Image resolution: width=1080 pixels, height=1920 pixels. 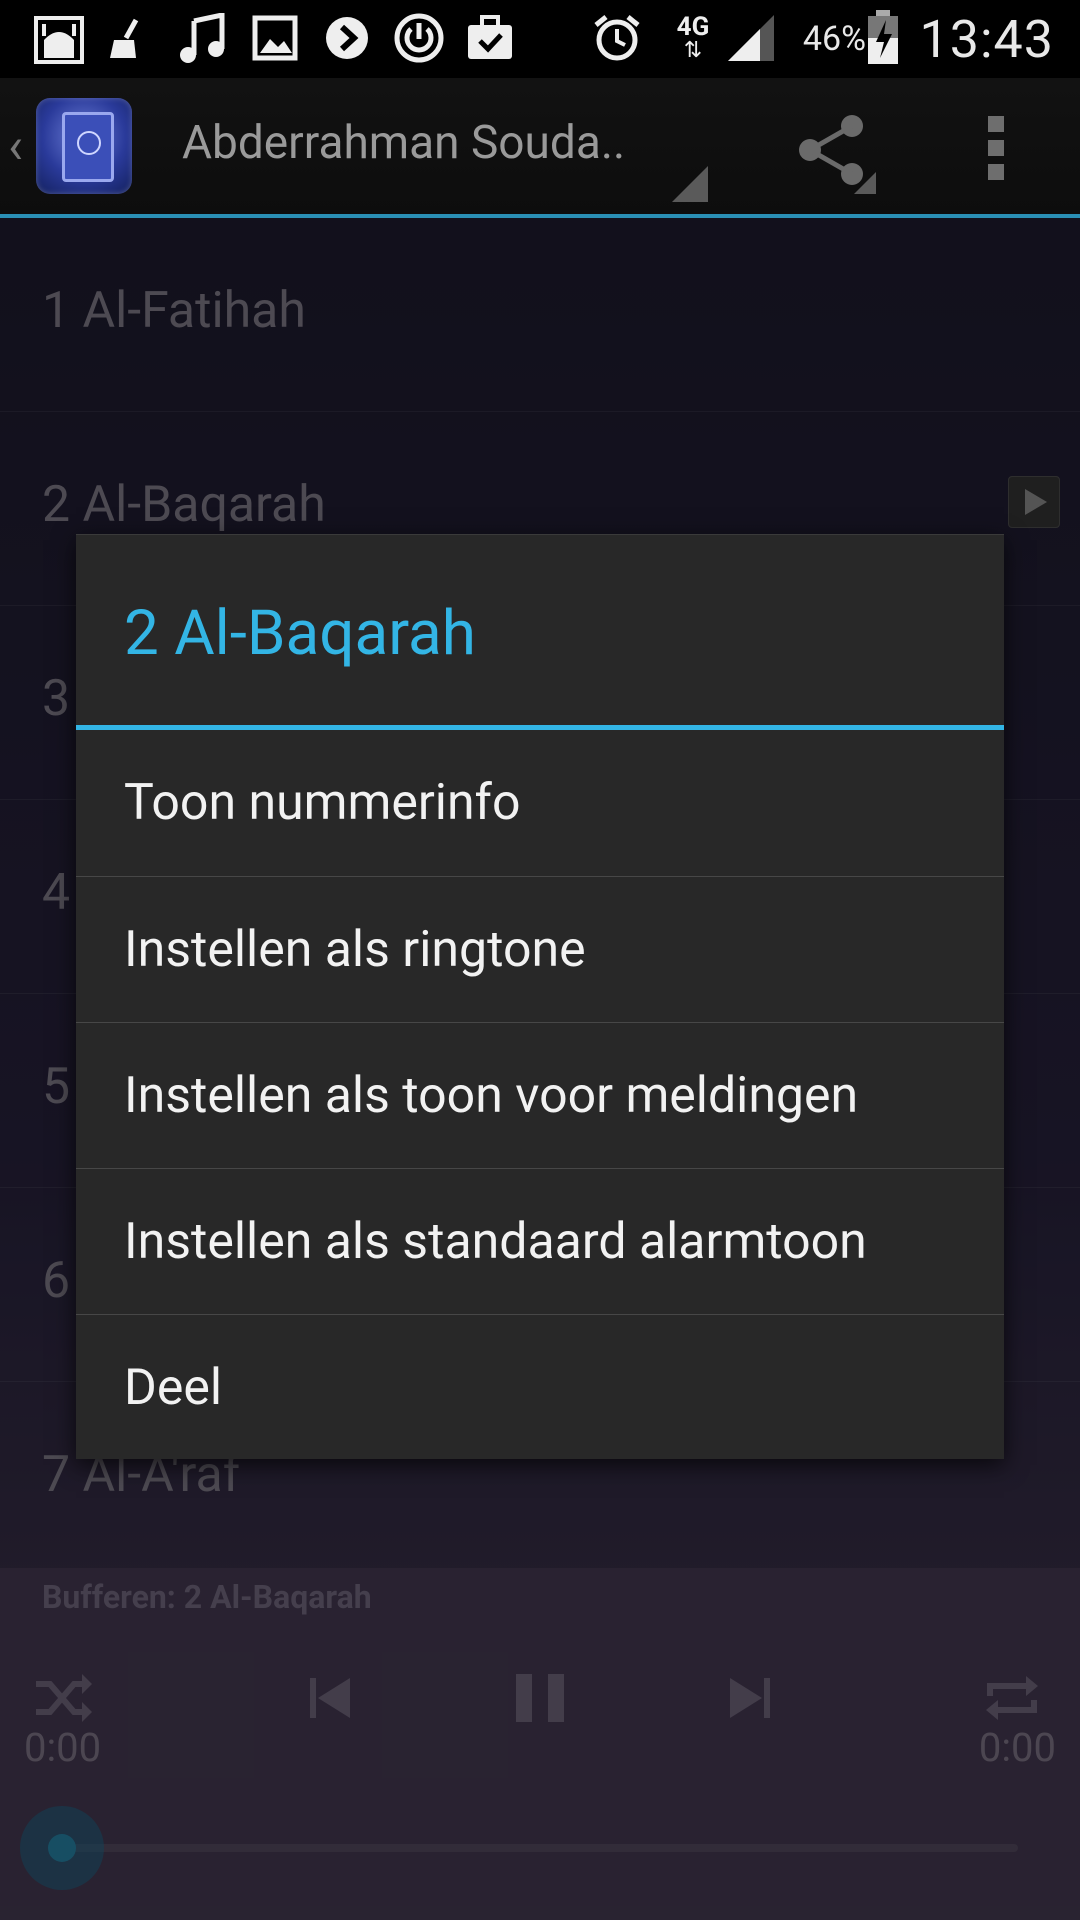 I want to click on power-circle-icon, so click(x=419, y=38).